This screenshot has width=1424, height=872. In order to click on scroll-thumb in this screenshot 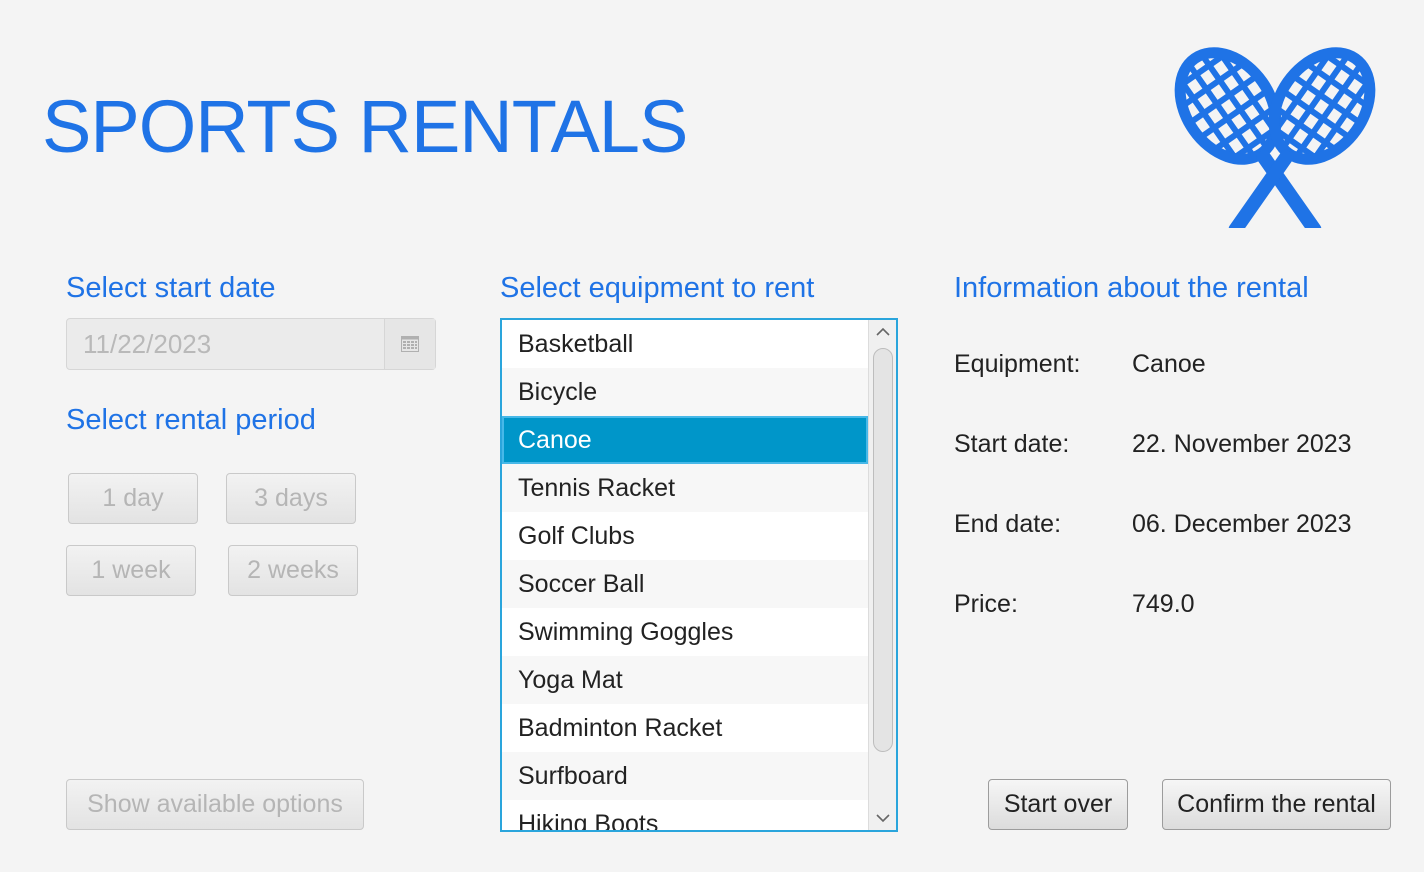, I will do `click(883, 550)`.